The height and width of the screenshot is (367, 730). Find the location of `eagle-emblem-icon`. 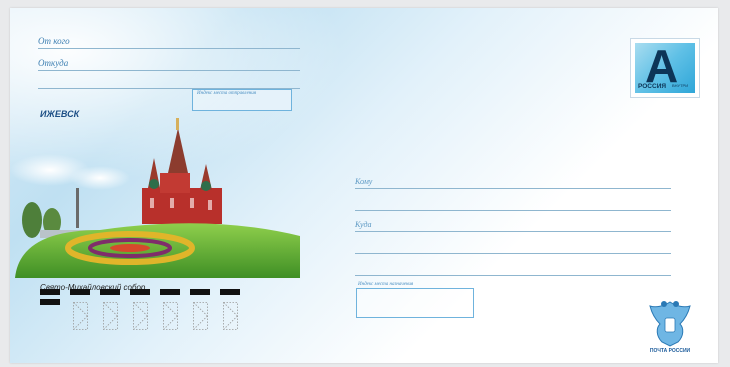

eagle-emblem-icon is located at coordinates (670, 324).